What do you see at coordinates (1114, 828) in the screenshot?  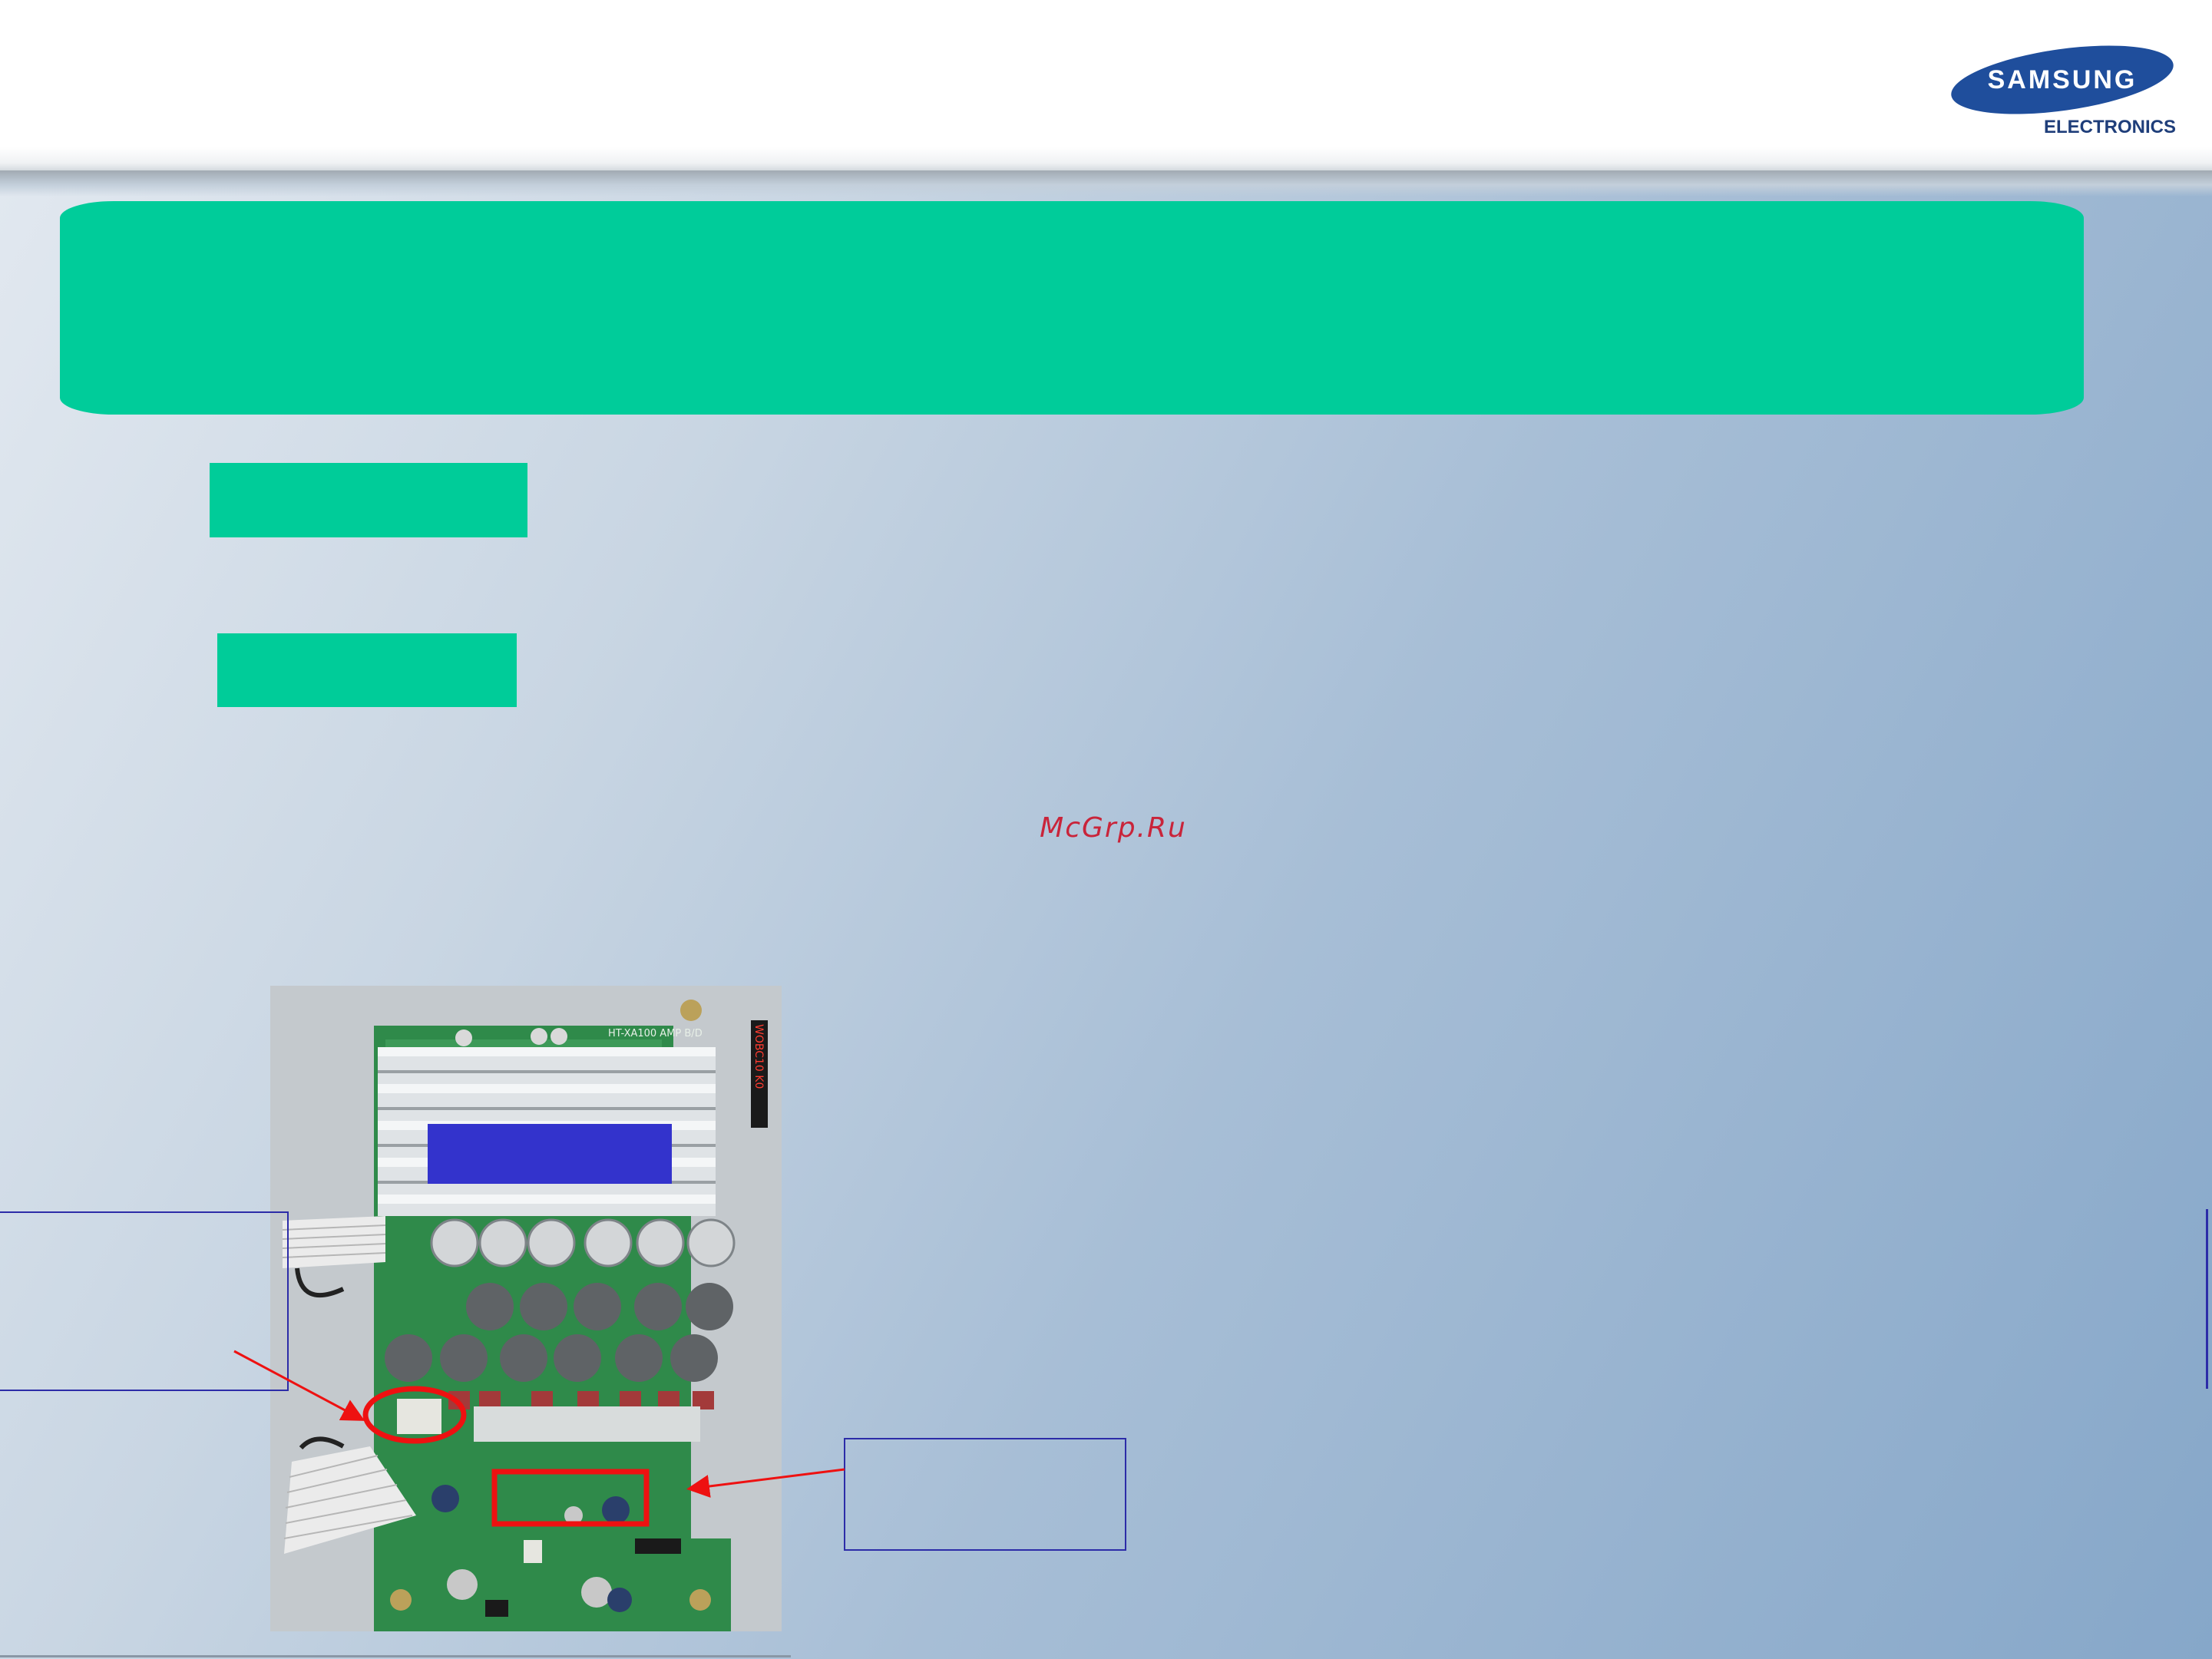 I see `watermark-text: McGrp.Ru` at bounding box center [1114, 828].